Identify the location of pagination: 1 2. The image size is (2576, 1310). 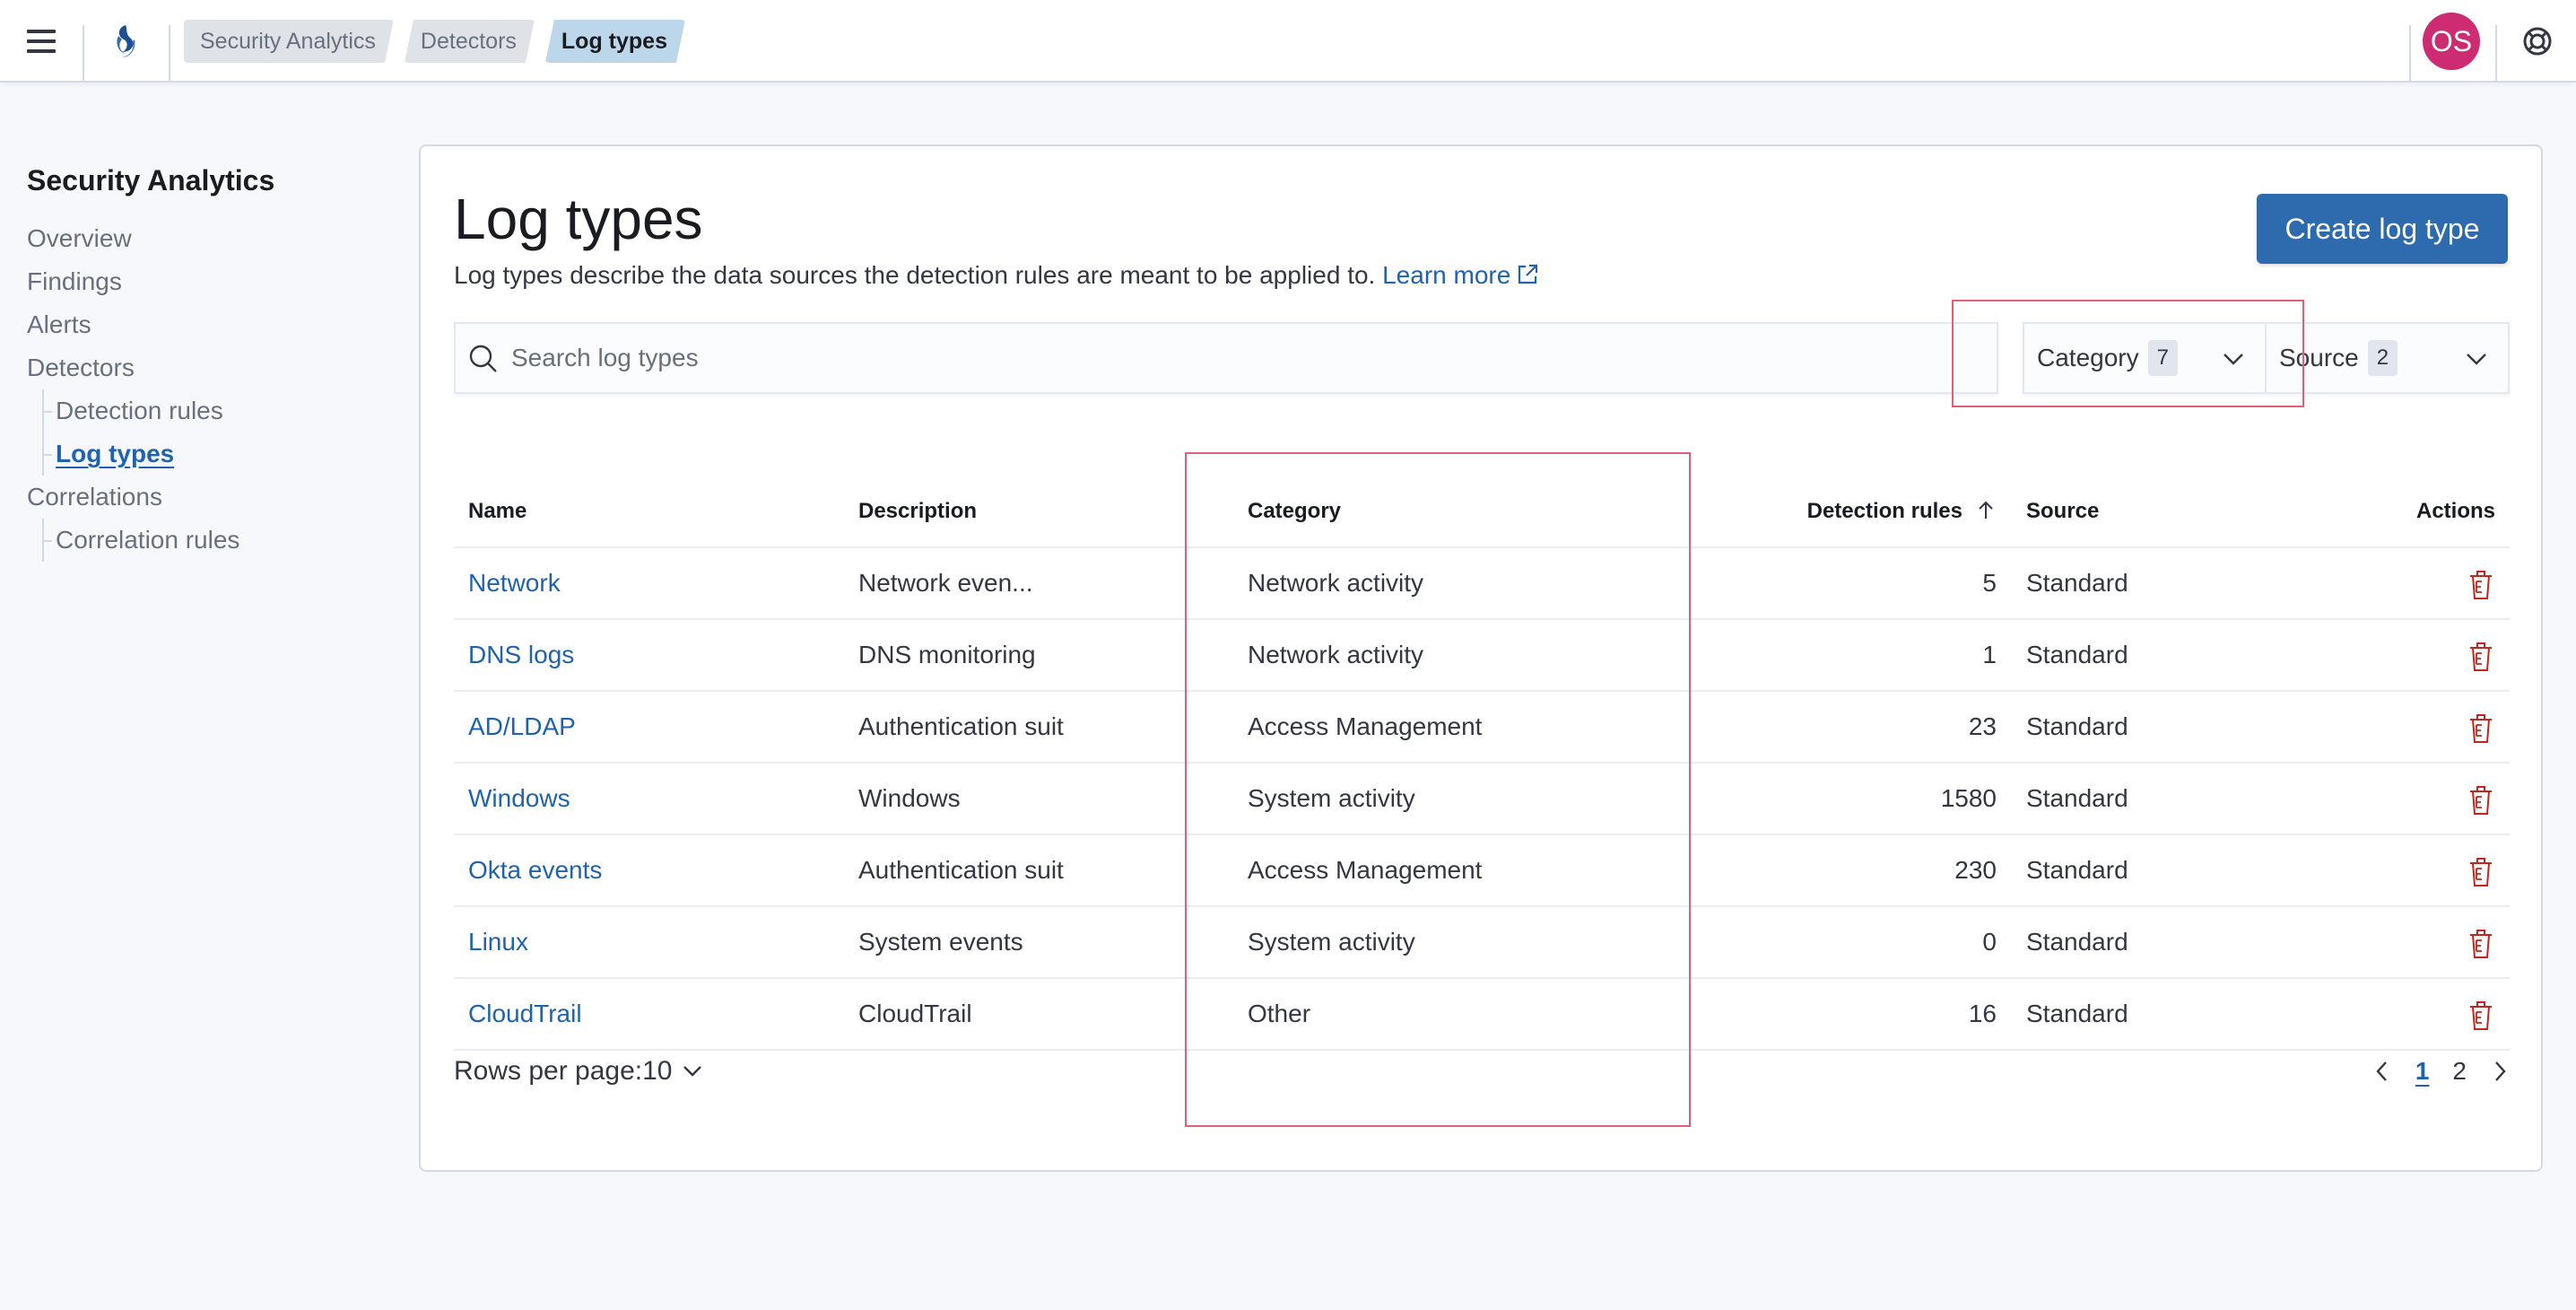
(2441, 1071).